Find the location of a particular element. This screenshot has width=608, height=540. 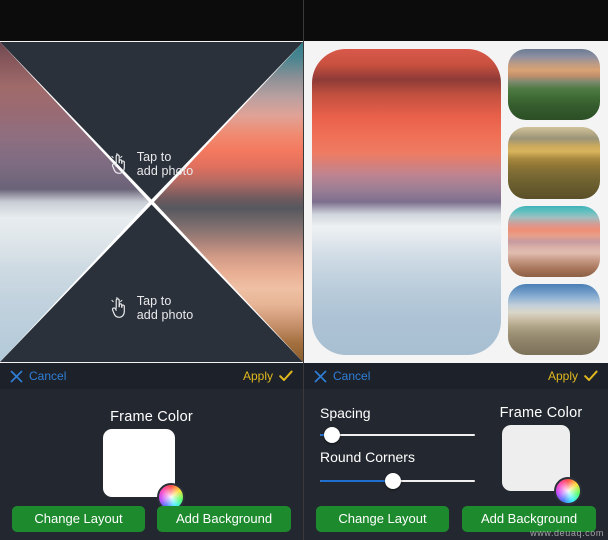

right-toolbar: Cancel Apply is located at coordinates (456, 376).